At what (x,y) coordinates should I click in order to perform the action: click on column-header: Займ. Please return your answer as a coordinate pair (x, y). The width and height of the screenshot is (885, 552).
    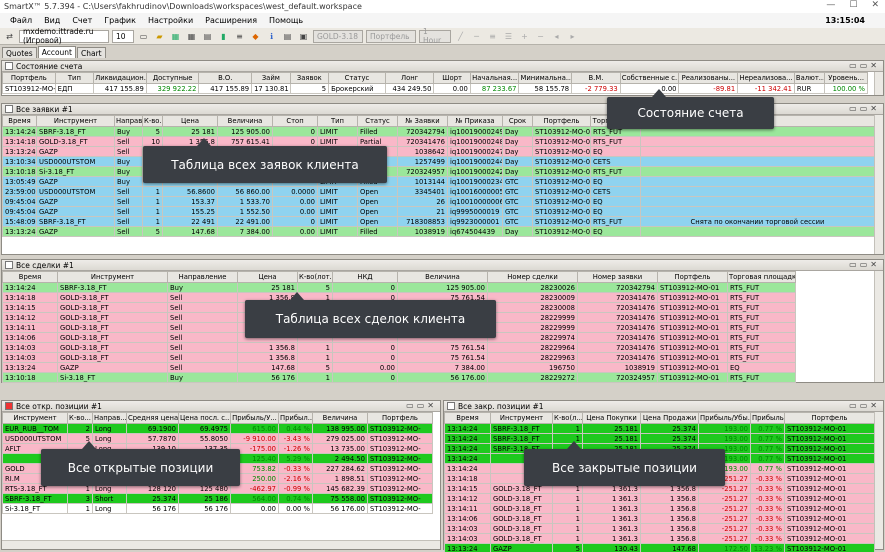
    Looking at the image, I should click on (271, 78).